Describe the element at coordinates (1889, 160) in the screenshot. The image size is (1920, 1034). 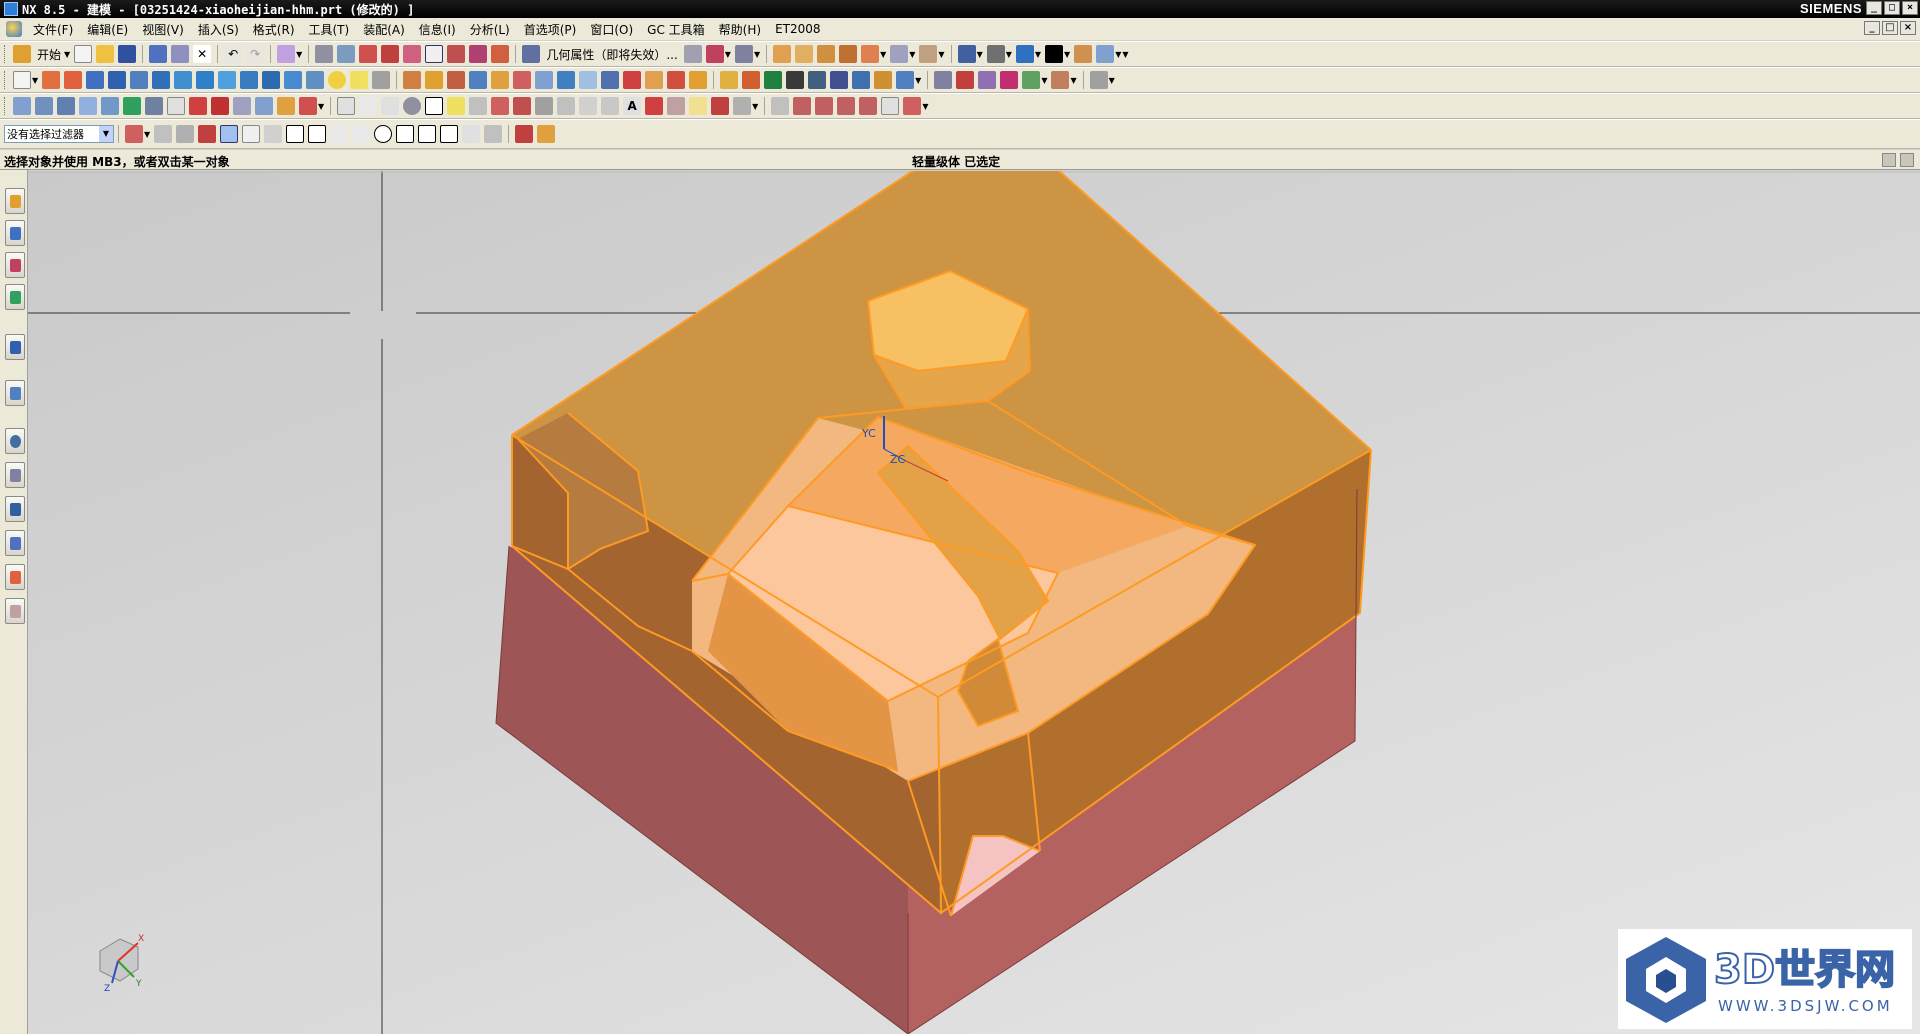
I see `statusbar-toggle-icon` at that location.